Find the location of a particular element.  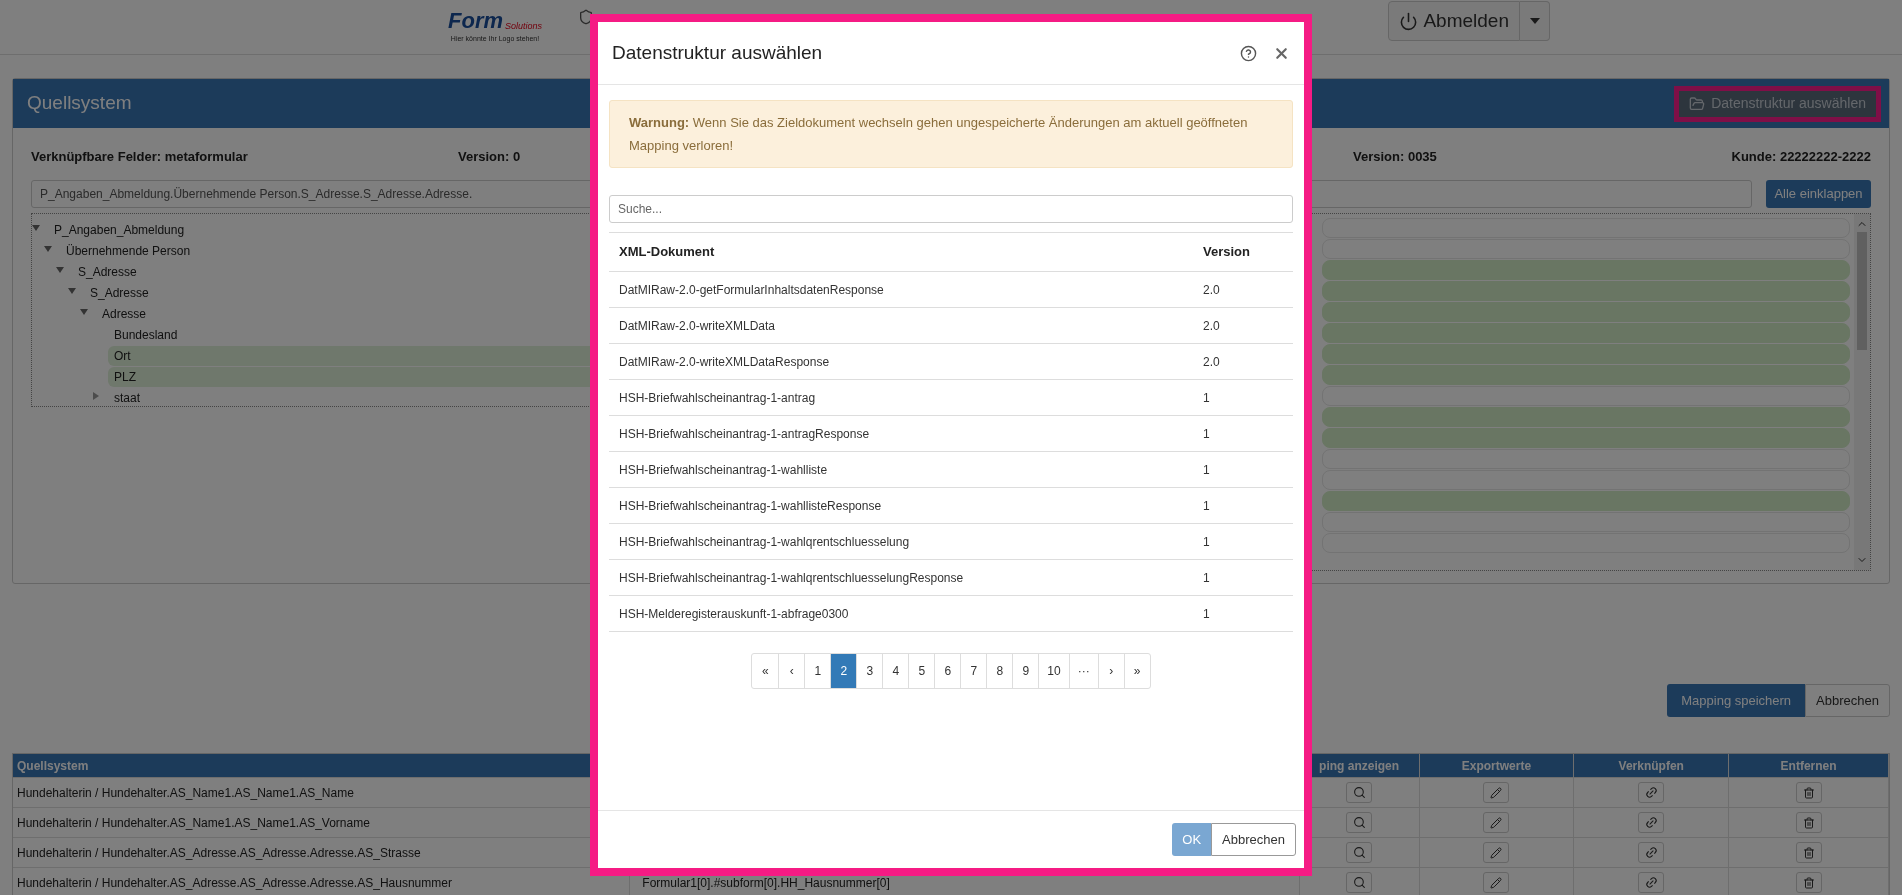

document-row: DatMIRaw-2.0-getFormularInhaltsdatenResponse 2.0 is located at coordinates (951, 289).